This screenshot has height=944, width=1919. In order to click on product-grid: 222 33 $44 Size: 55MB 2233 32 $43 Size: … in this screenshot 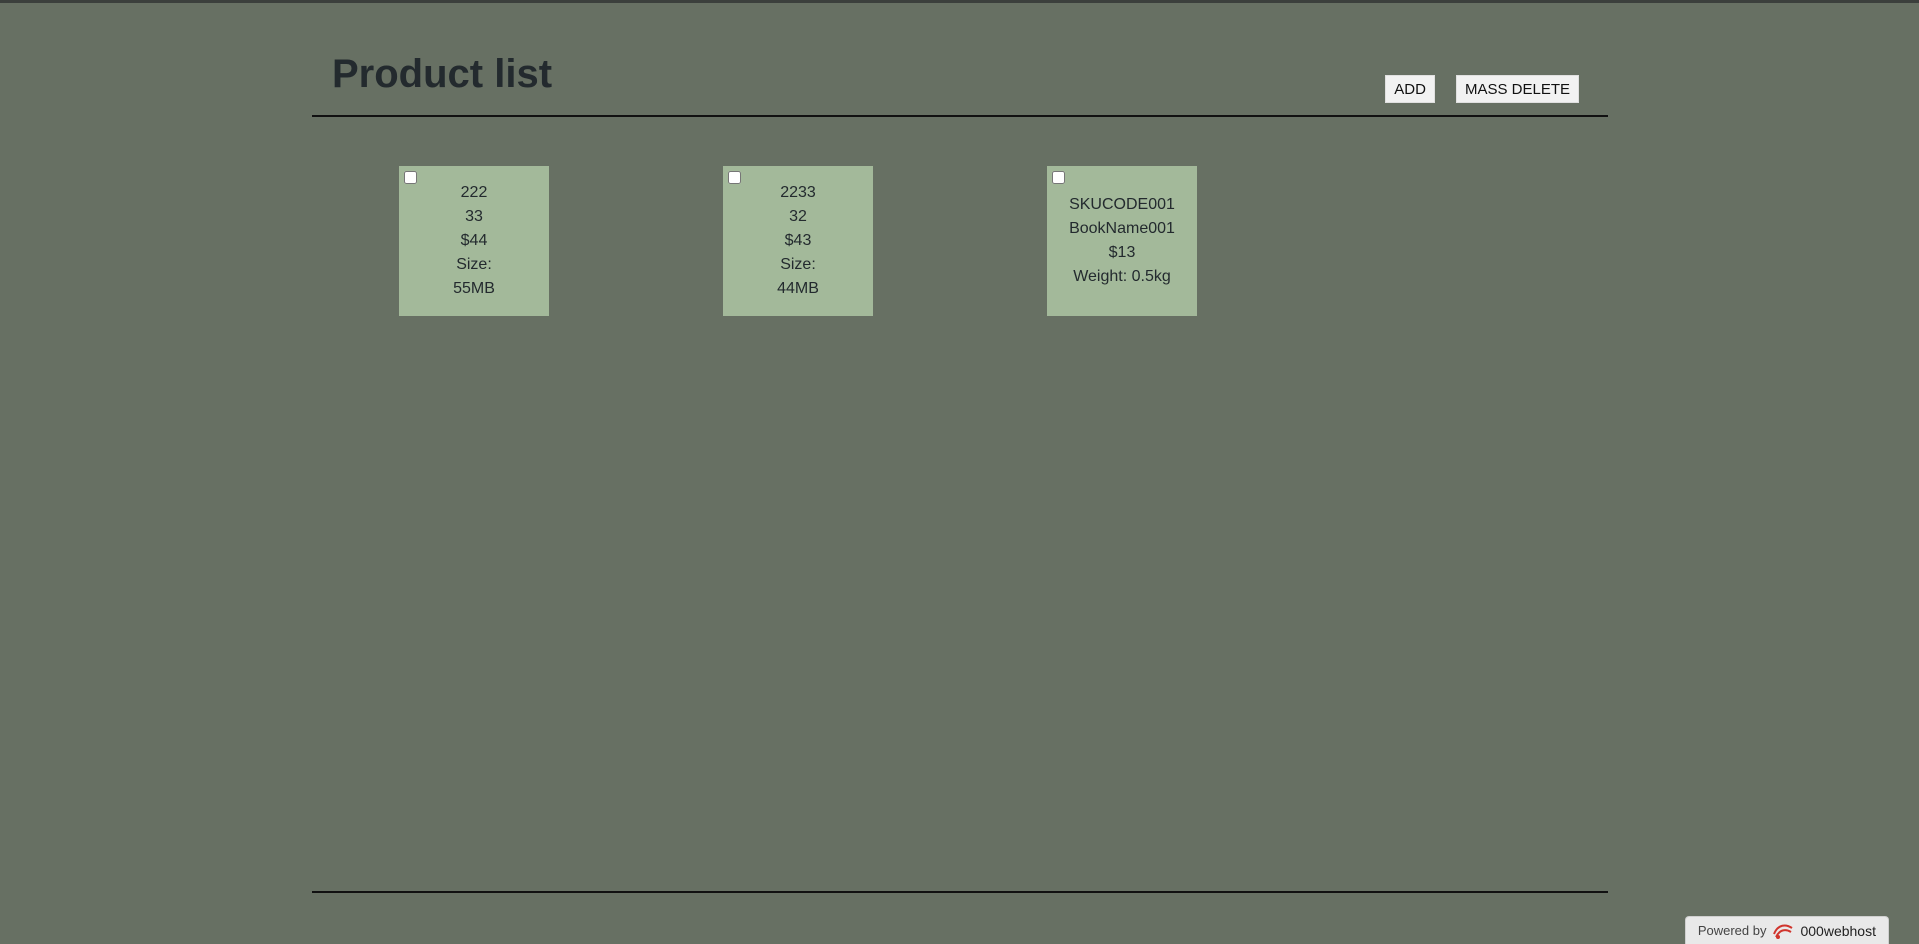, I will do `click(798, 241)`.